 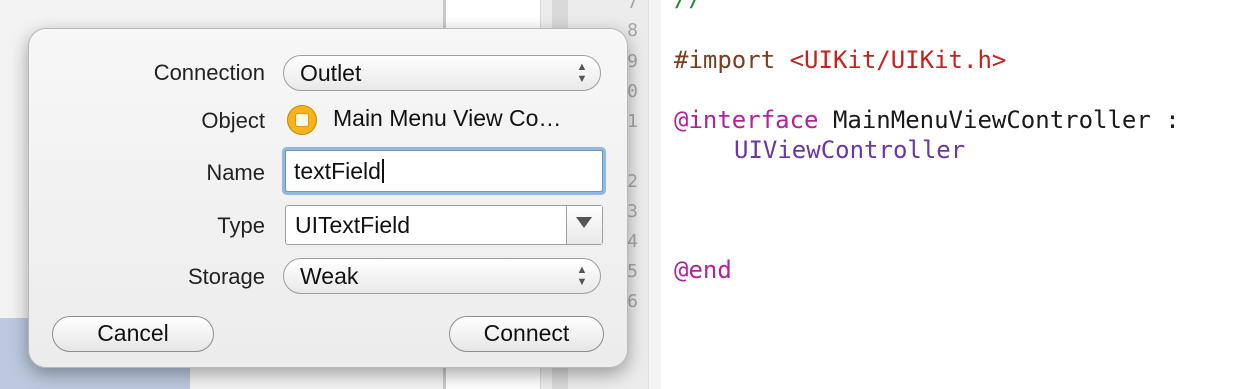 What do you see at coordinates (339, 171) in the screenshot?
I see `name-value: textField` at bounding box center [339, 171].